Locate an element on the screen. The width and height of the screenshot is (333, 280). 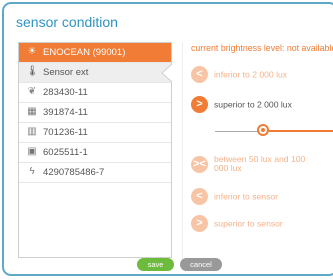
cancel-button: cancel is located at coordinates (201, 264).